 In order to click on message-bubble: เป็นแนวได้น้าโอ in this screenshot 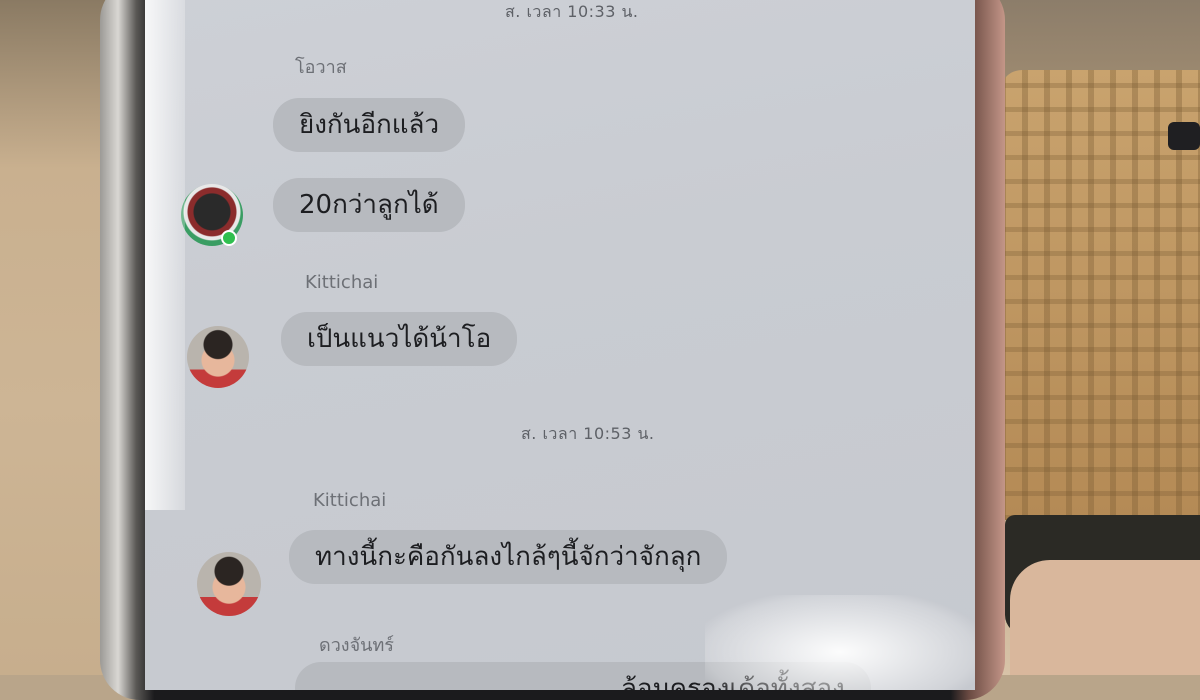, I will do `click(399, 339)`.